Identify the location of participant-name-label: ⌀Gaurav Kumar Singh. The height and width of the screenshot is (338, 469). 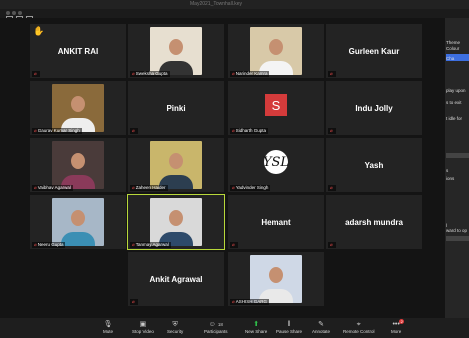
(57, 131).